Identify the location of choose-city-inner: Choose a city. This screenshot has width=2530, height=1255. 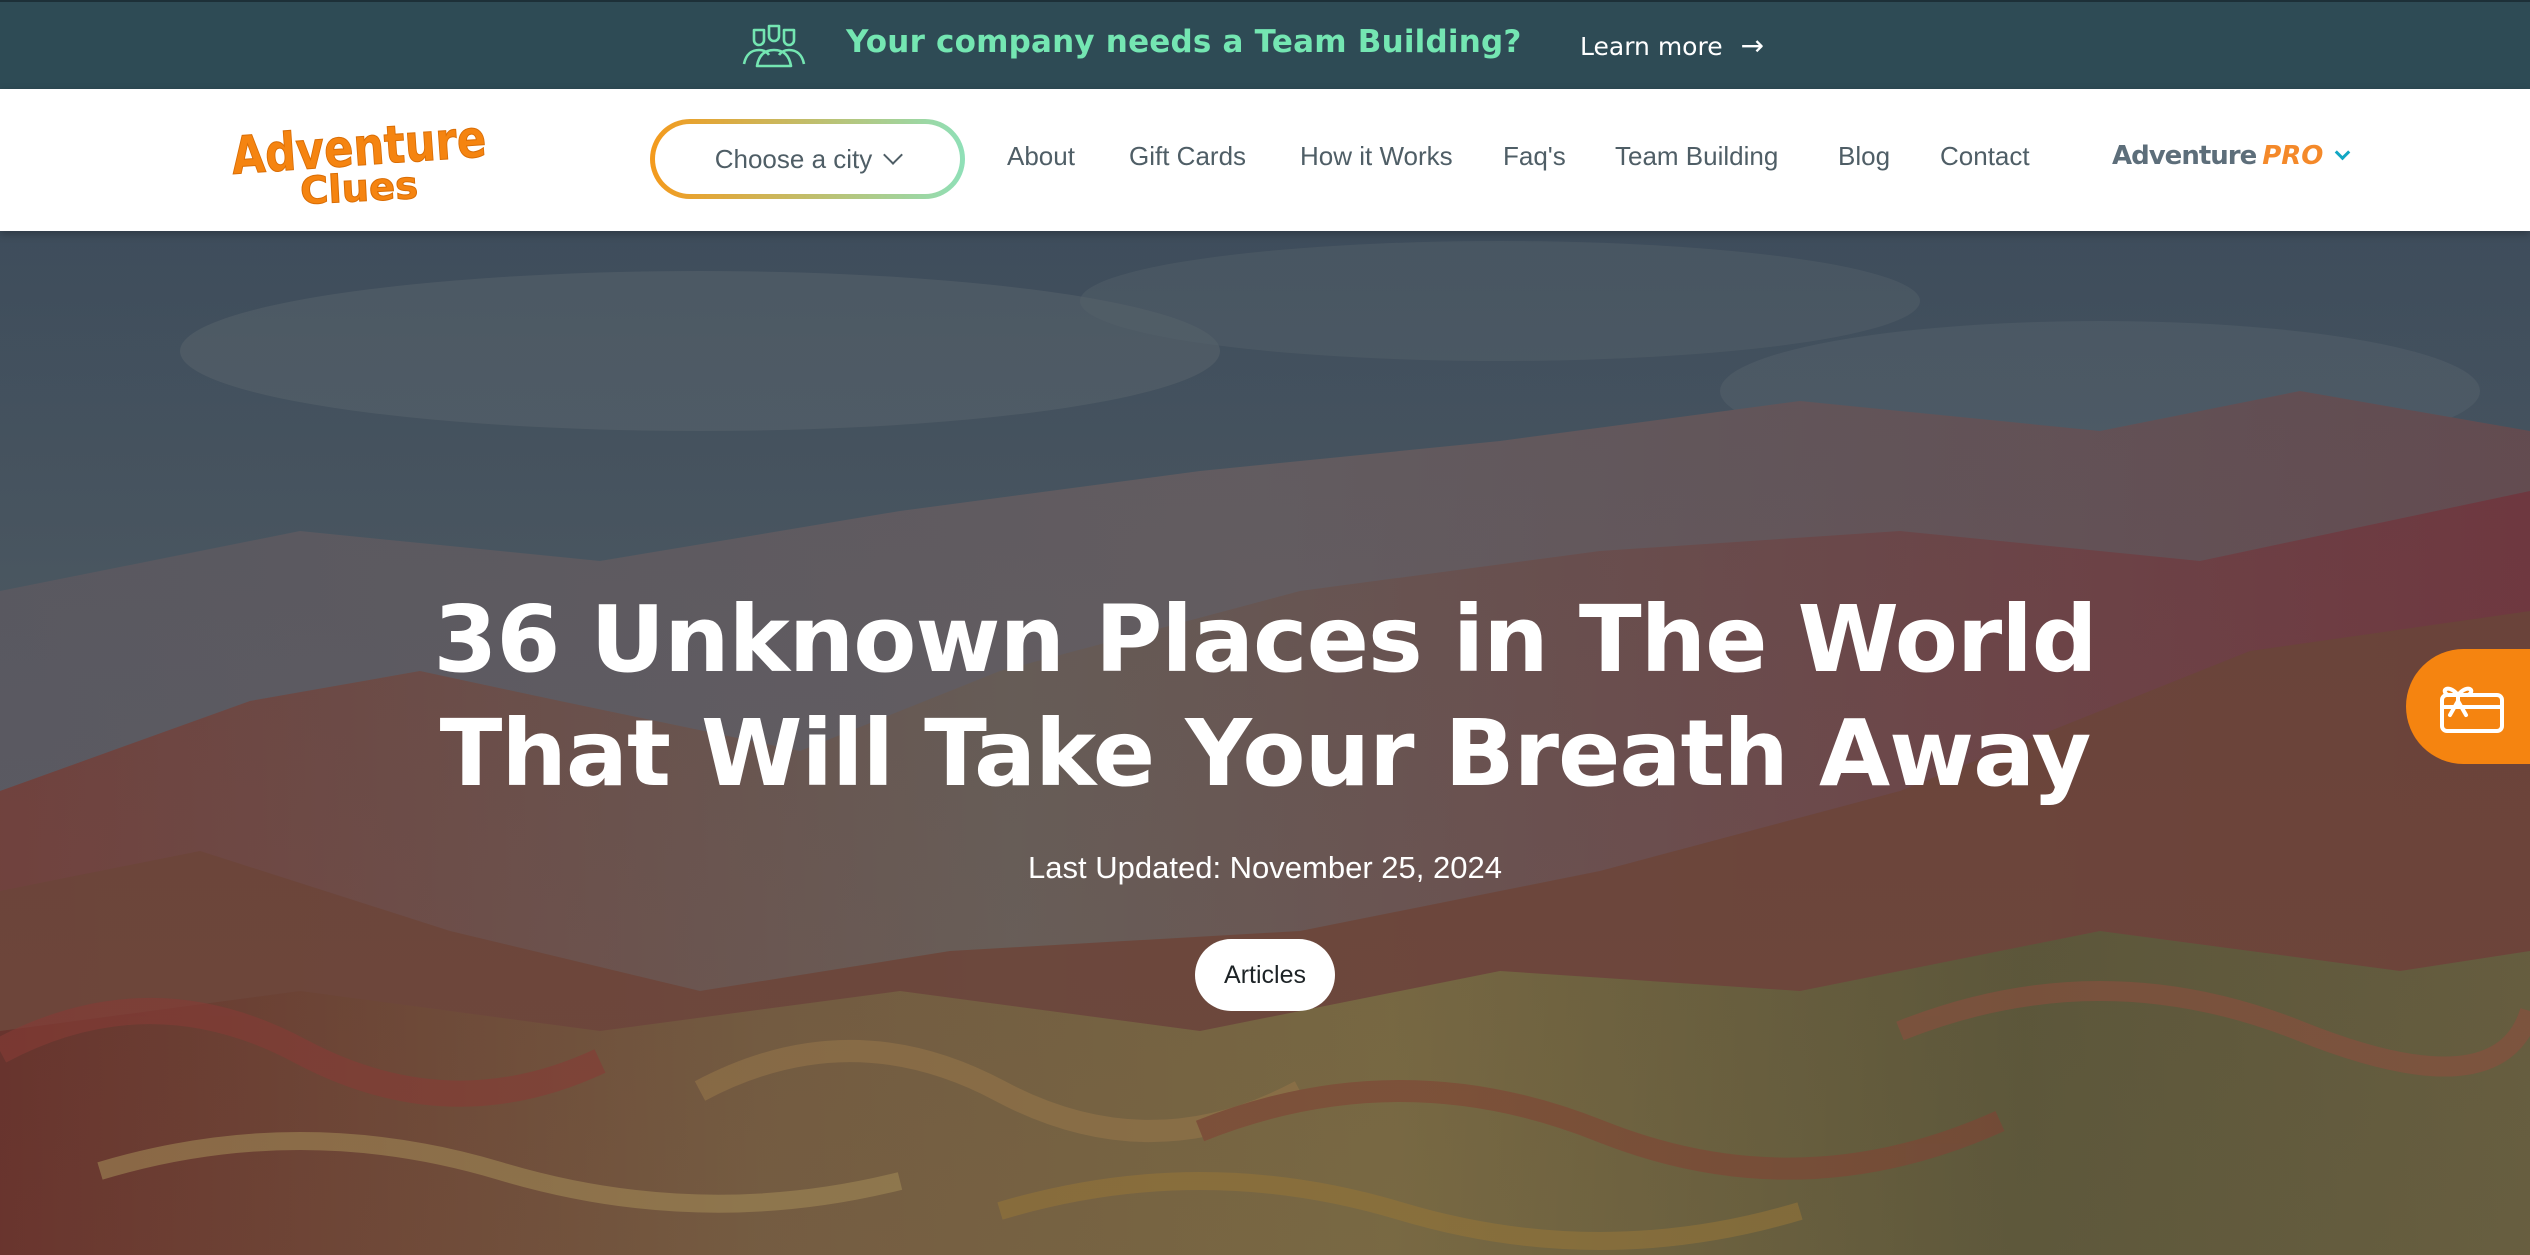
(807, 159).